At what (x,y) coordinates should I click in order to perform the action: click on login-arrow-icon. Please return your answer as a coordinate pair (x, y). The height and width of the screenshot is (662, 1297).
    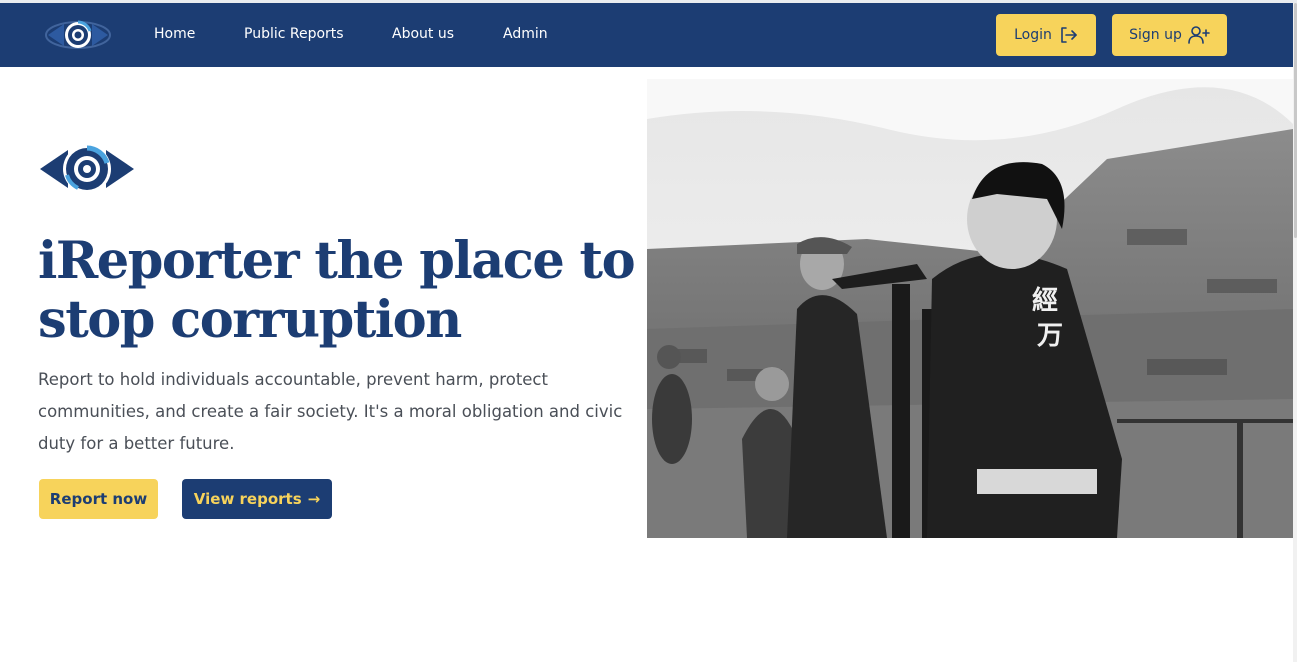
    Looking at the image, I should click on (1068, 35).